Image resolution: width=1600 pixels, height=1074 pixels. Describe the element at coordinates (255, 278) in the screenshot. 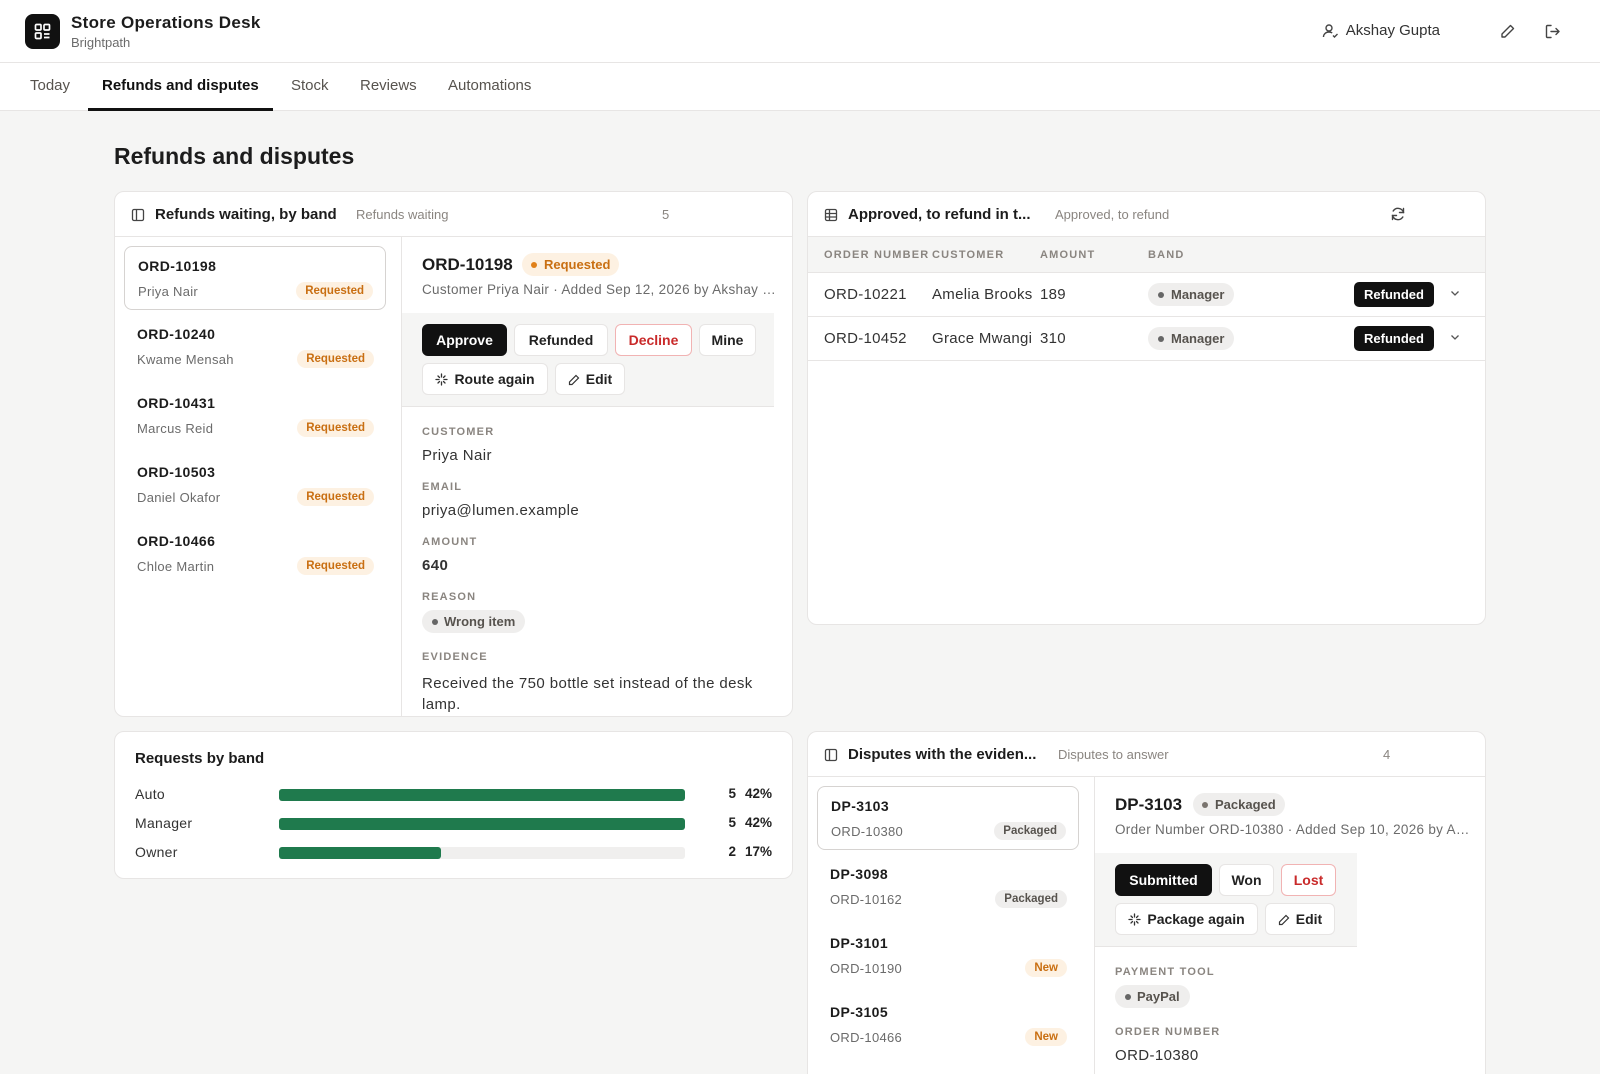

I see `list-item: ORD-10198 Priya Nair Requested` at that location.